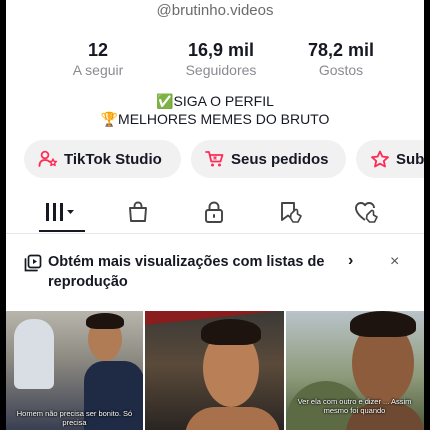 The height and width of the screenshot is (430, 430). I want to click on followers-count: 16,9 mil, so click(221, 50).